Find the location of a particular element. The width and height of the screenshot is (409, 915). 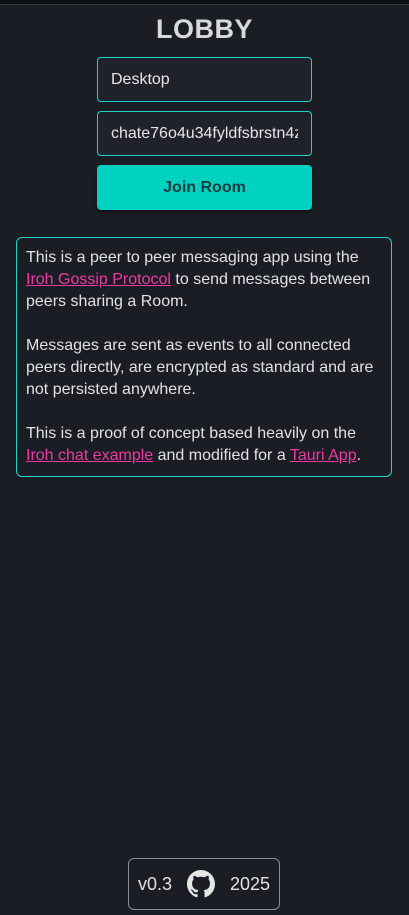

window-top-border is located at coordinates (204, 2).